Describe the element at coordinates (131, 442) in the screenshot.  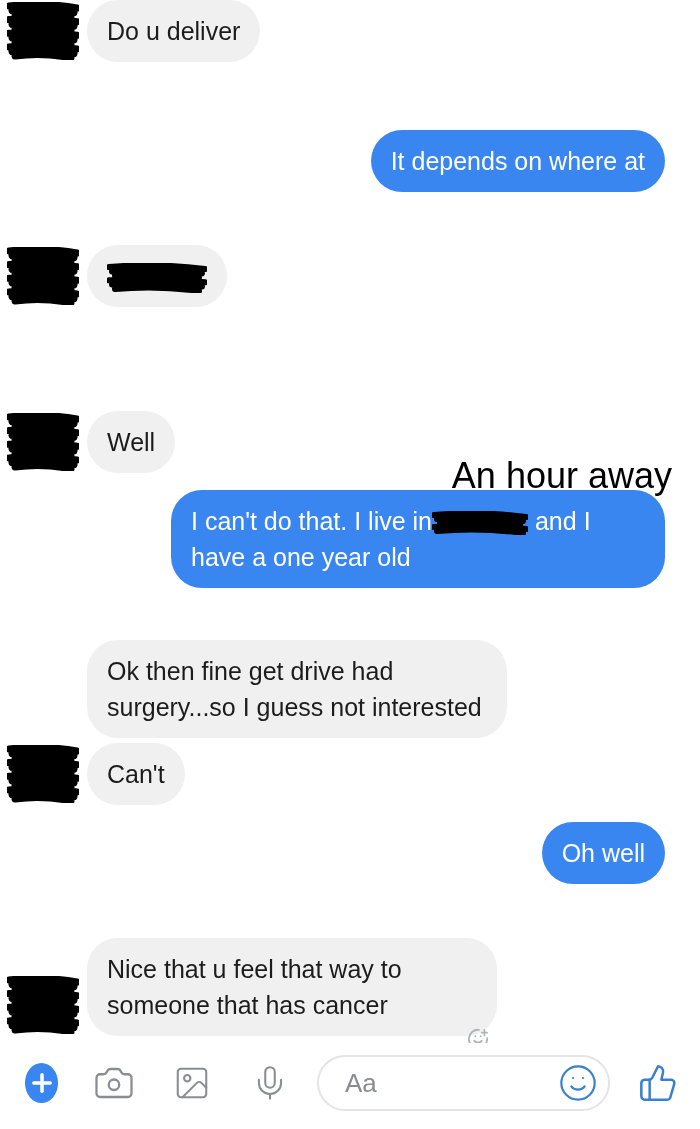
I see `message-text: Well` at that location.